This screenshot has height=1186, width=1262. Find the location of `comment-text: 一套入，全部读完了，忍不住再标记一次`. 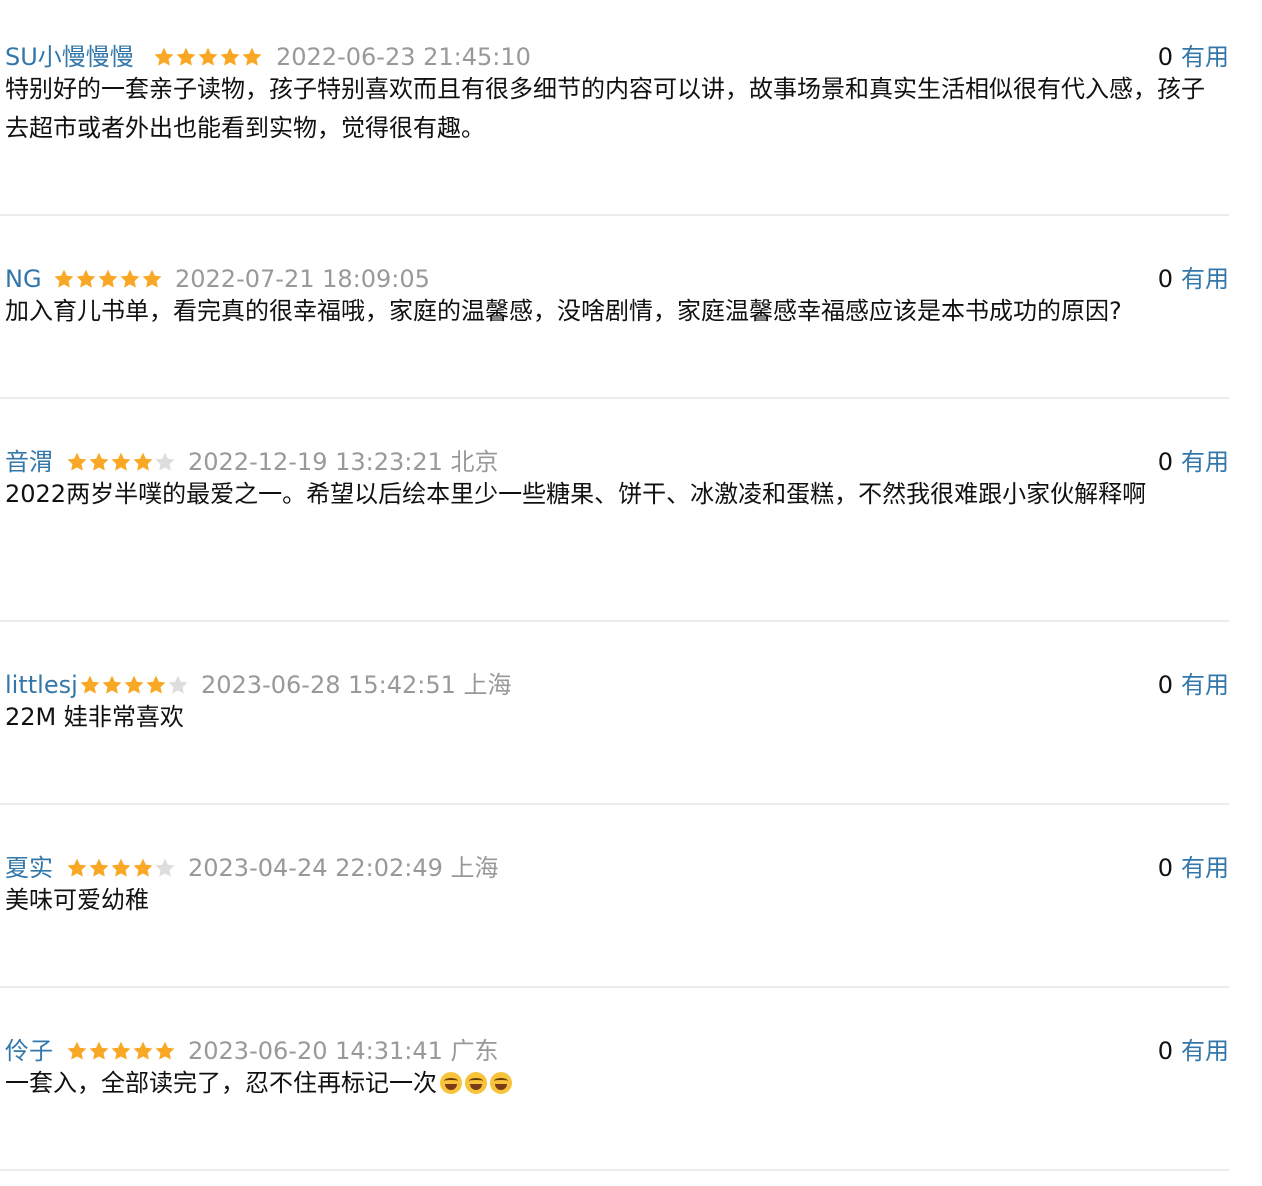

comment-text: 一套入，全部读完了，忍不住再标记一次 is located at coordinates (221, 1083).